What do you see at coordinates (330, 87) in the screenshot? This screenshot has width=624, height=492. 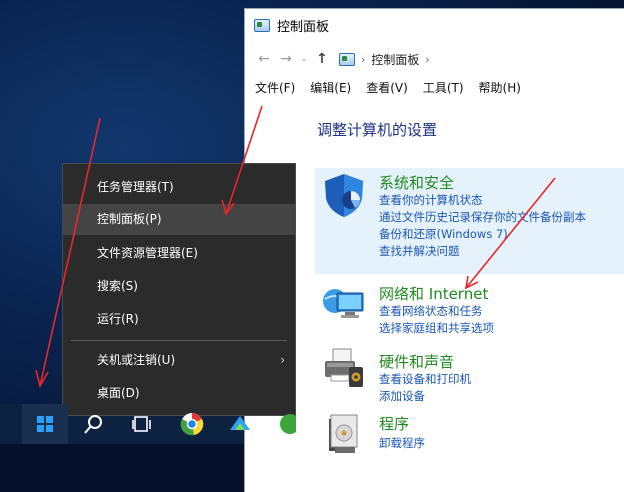 I see `menu-edit: 编辑(E)` at bounding box center [330, 87].